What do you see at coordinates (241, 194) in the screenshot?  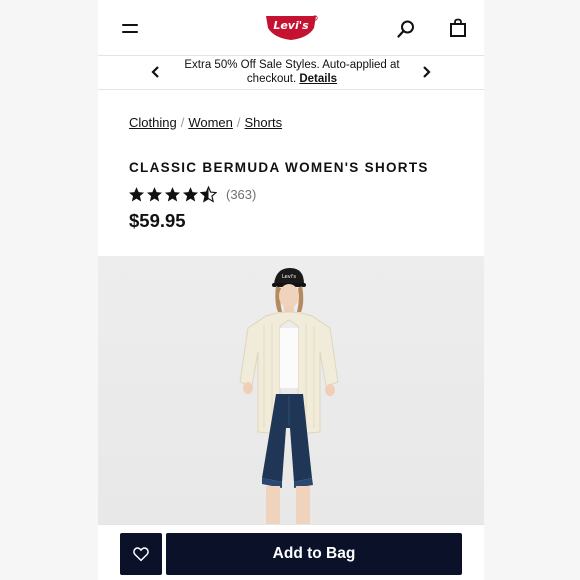 I see `review-count: (363)` at bounding box center [241, 194].